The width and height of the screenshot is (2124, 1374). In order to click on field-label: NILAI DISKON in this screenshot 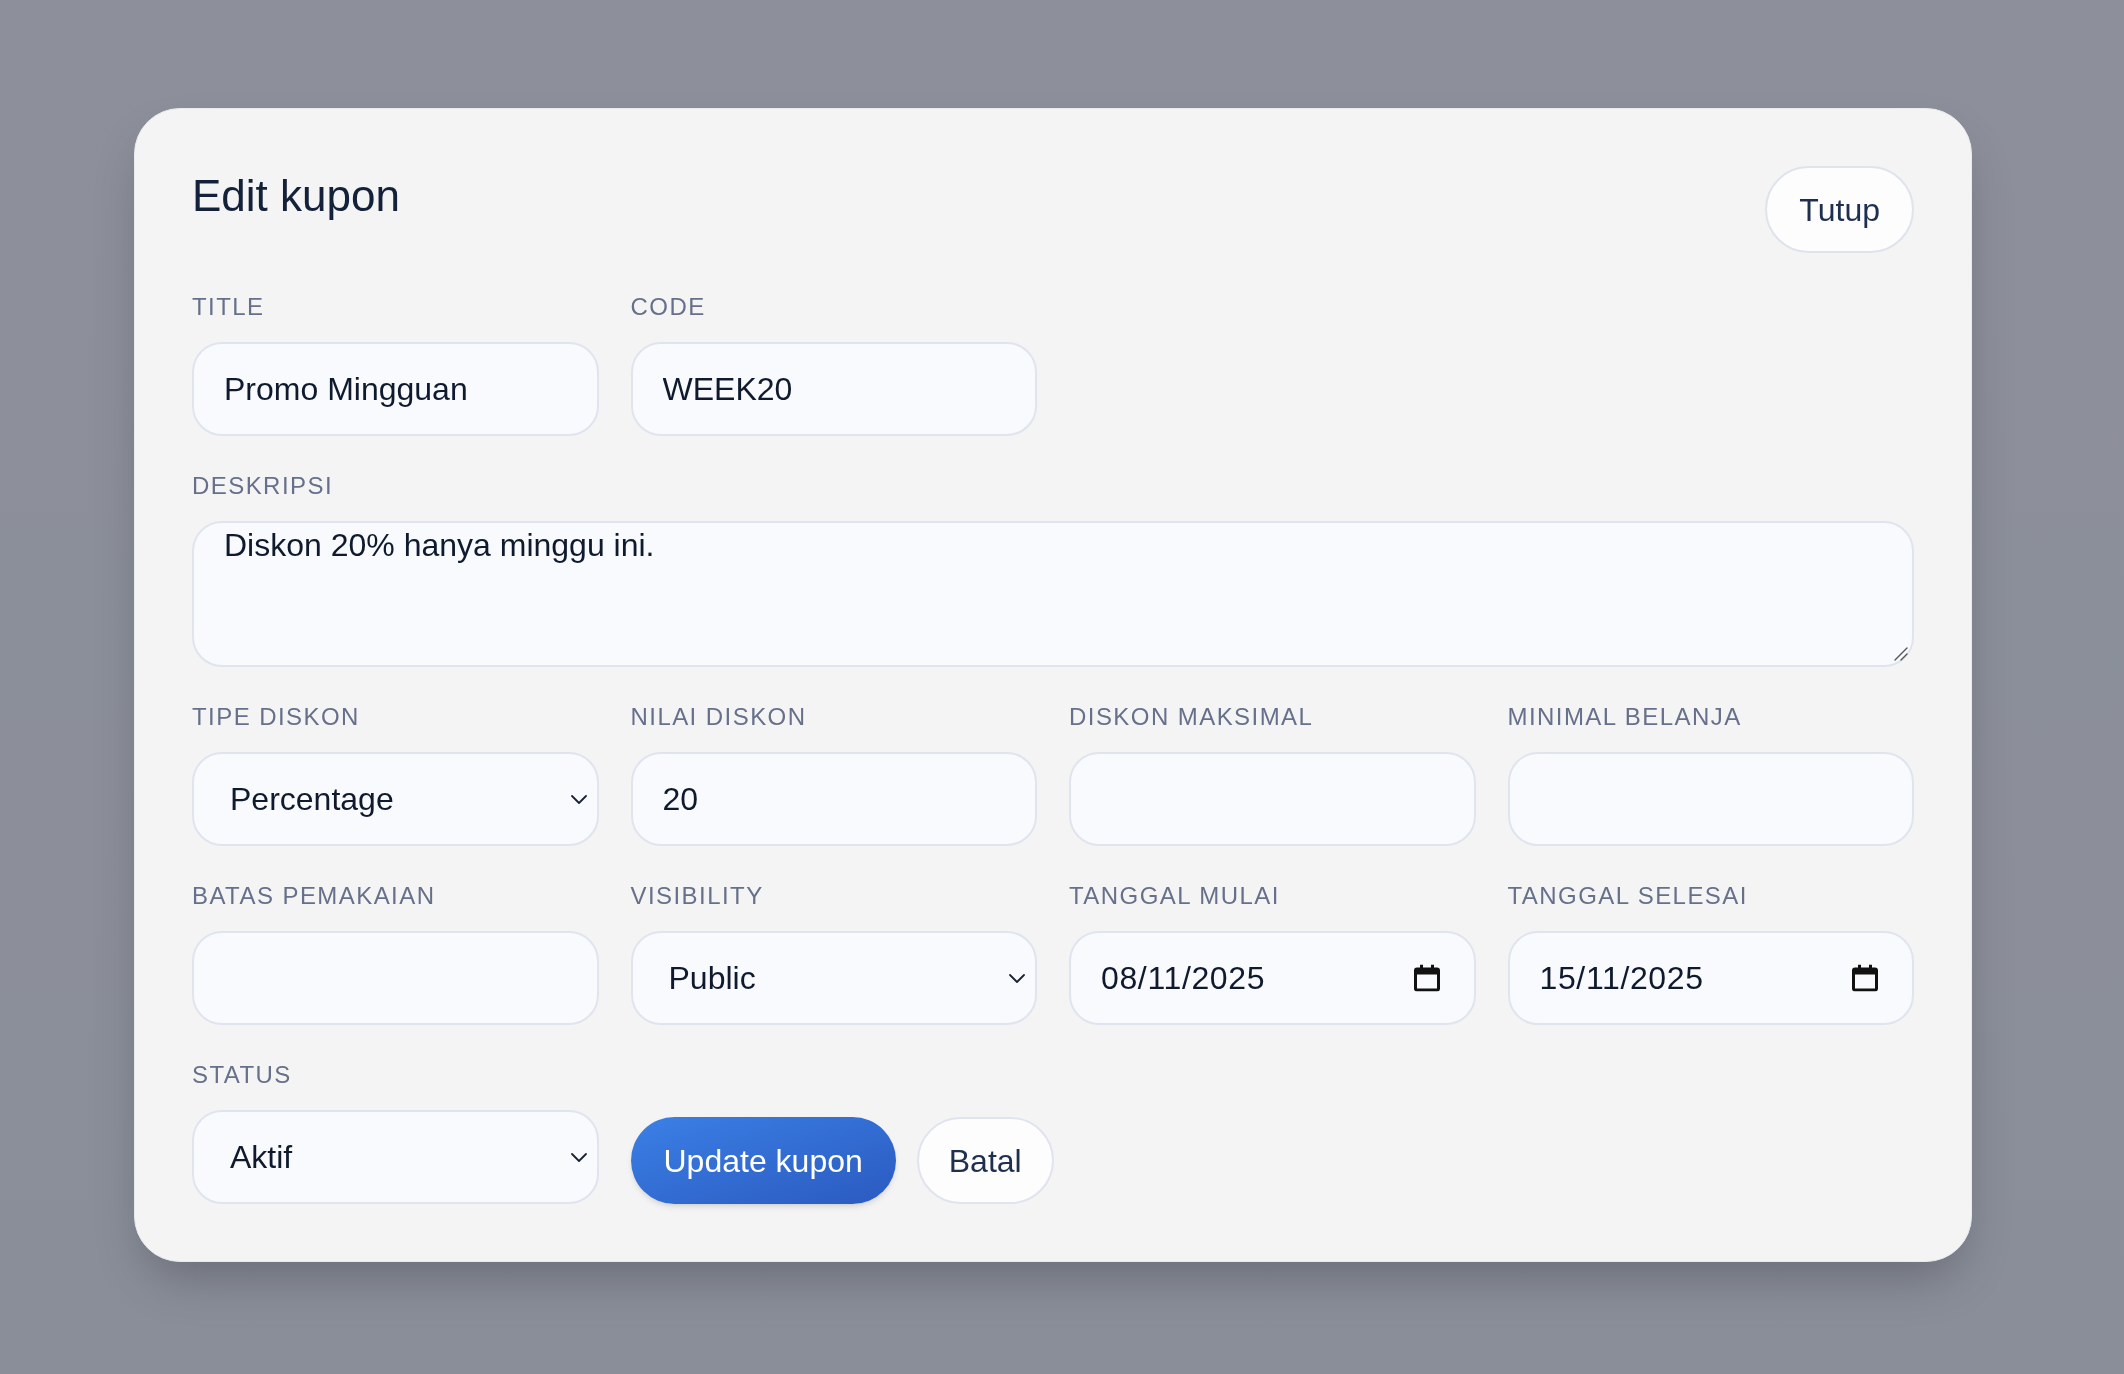, I will do `click(719, 717)`.